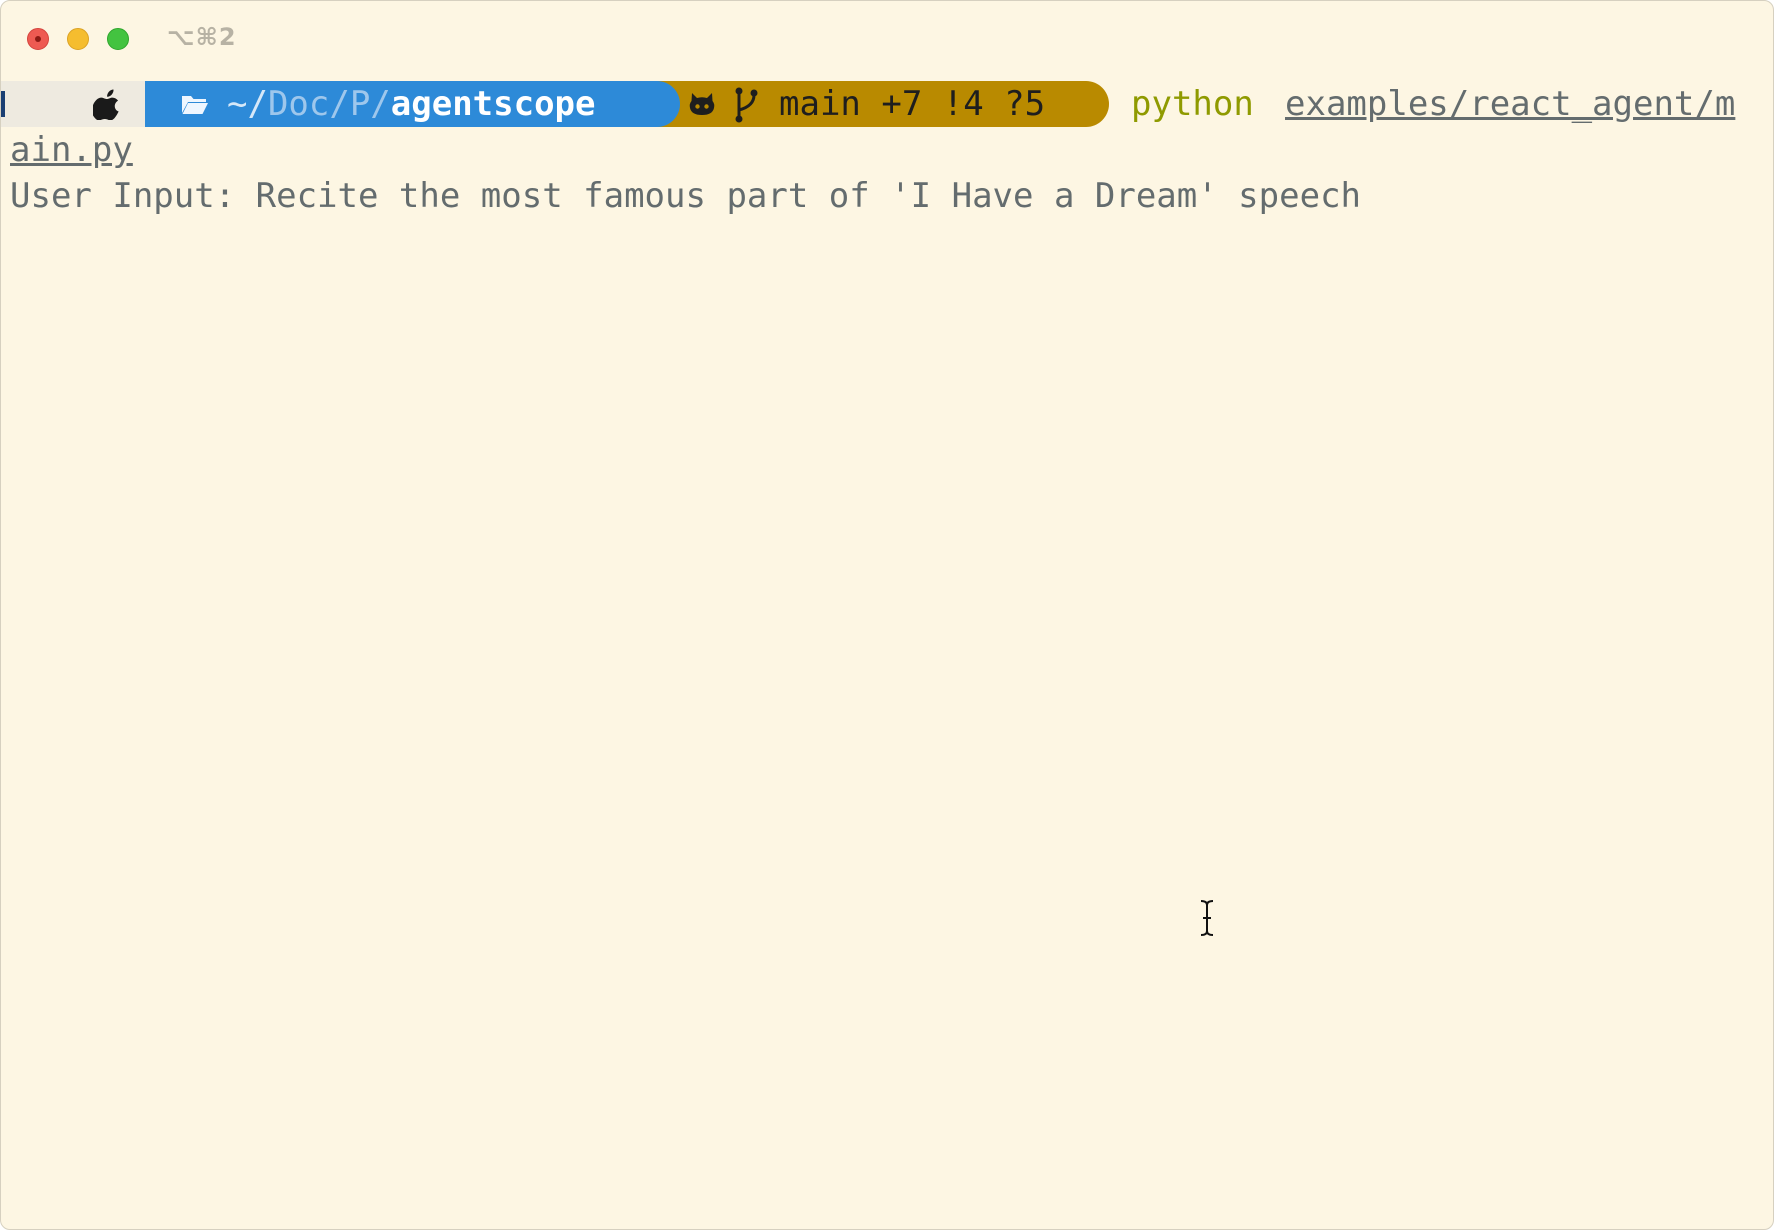 The width and height of the screenshot is (1774, 1230). I want to click on folder-icon, so click(195, 105).